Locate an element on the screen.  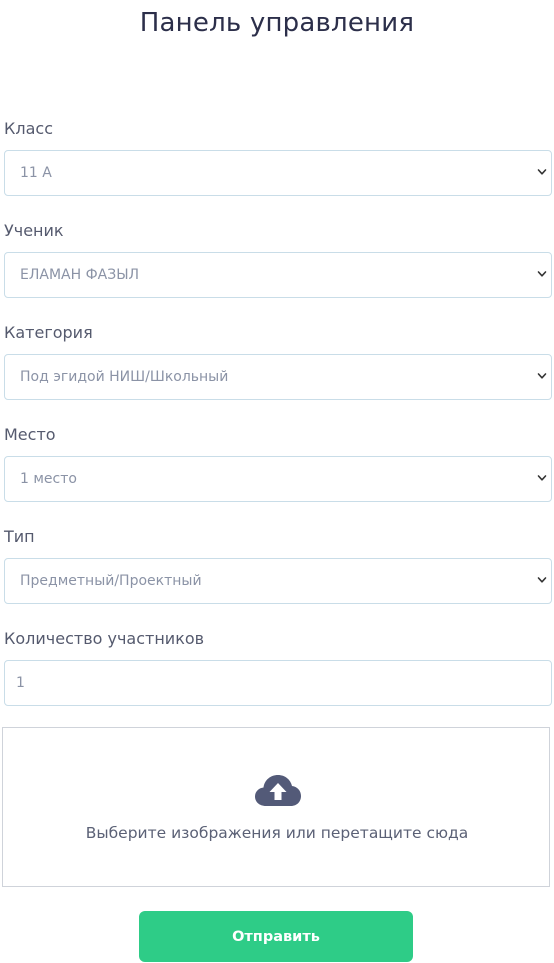
dropzone-text: Выберите изображения или перетащите сюда is located at coordinates (277, 833).